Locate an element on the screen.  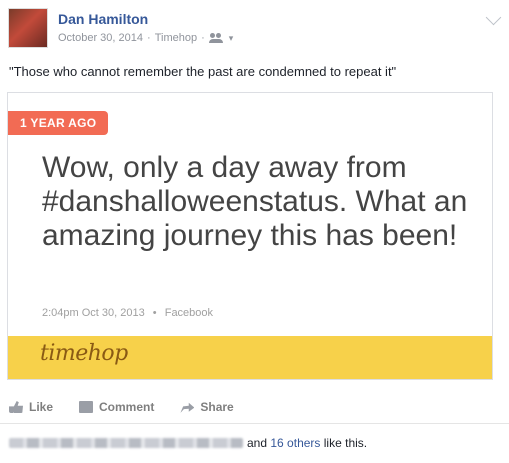
year-ago-badge: 1 YEAR AGO is located at coordinates (58, 123).